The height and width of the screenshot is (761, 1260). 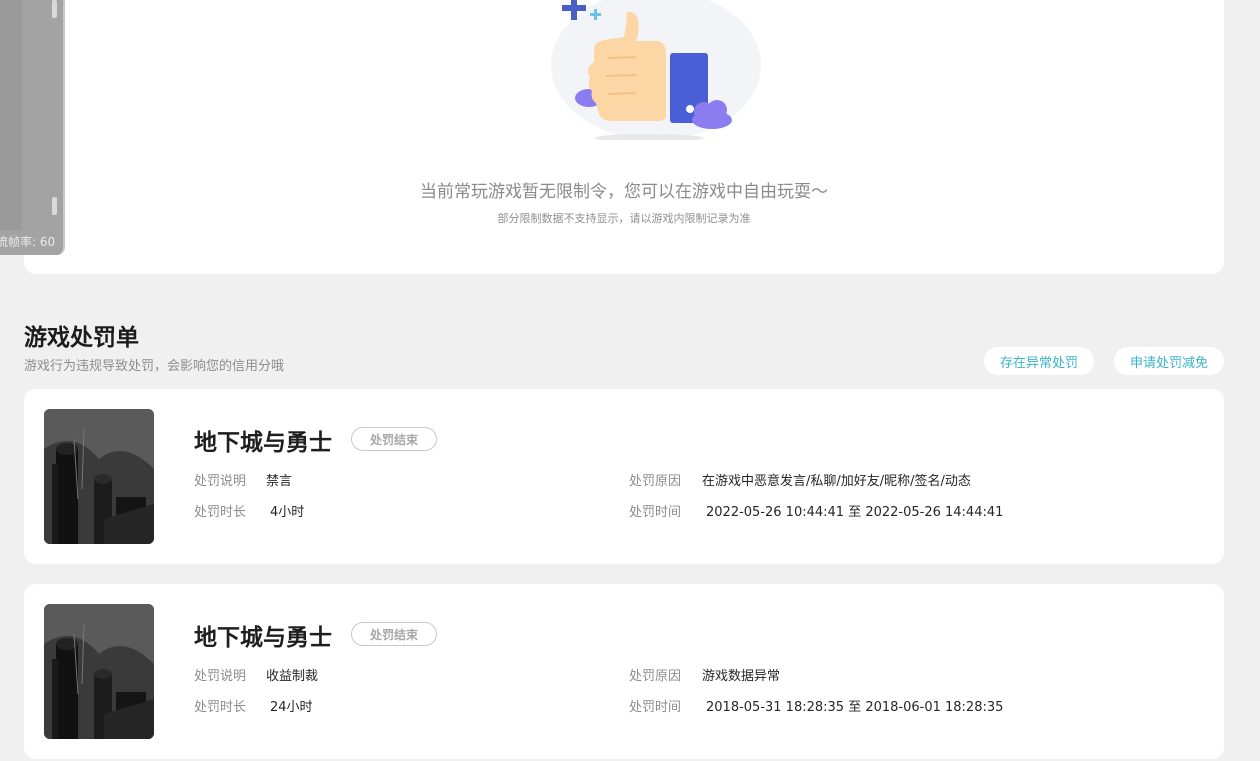 I want to click on fps-graph, so click(x=11, y=115).